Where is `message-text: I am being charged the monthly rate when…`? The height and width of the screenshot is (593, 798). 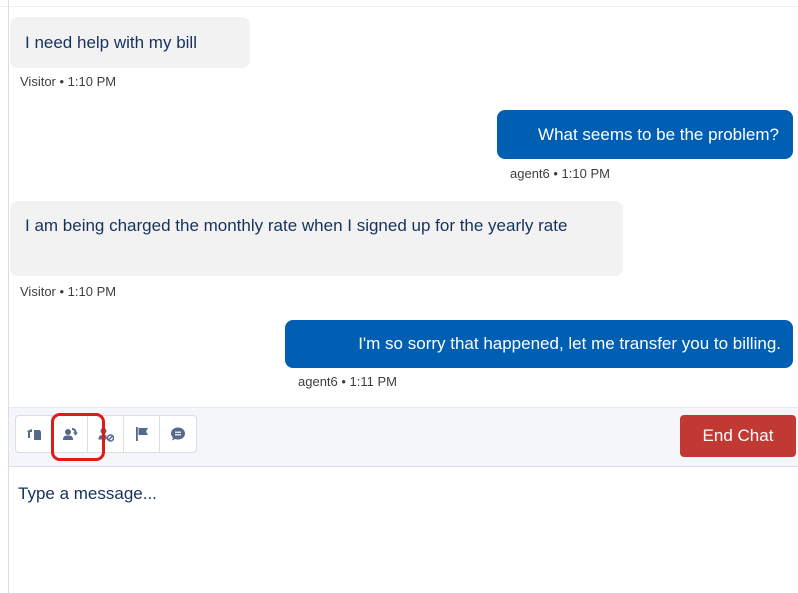
message-text: I am being charged the monthly rate when… is located at coordinates (296, 225).